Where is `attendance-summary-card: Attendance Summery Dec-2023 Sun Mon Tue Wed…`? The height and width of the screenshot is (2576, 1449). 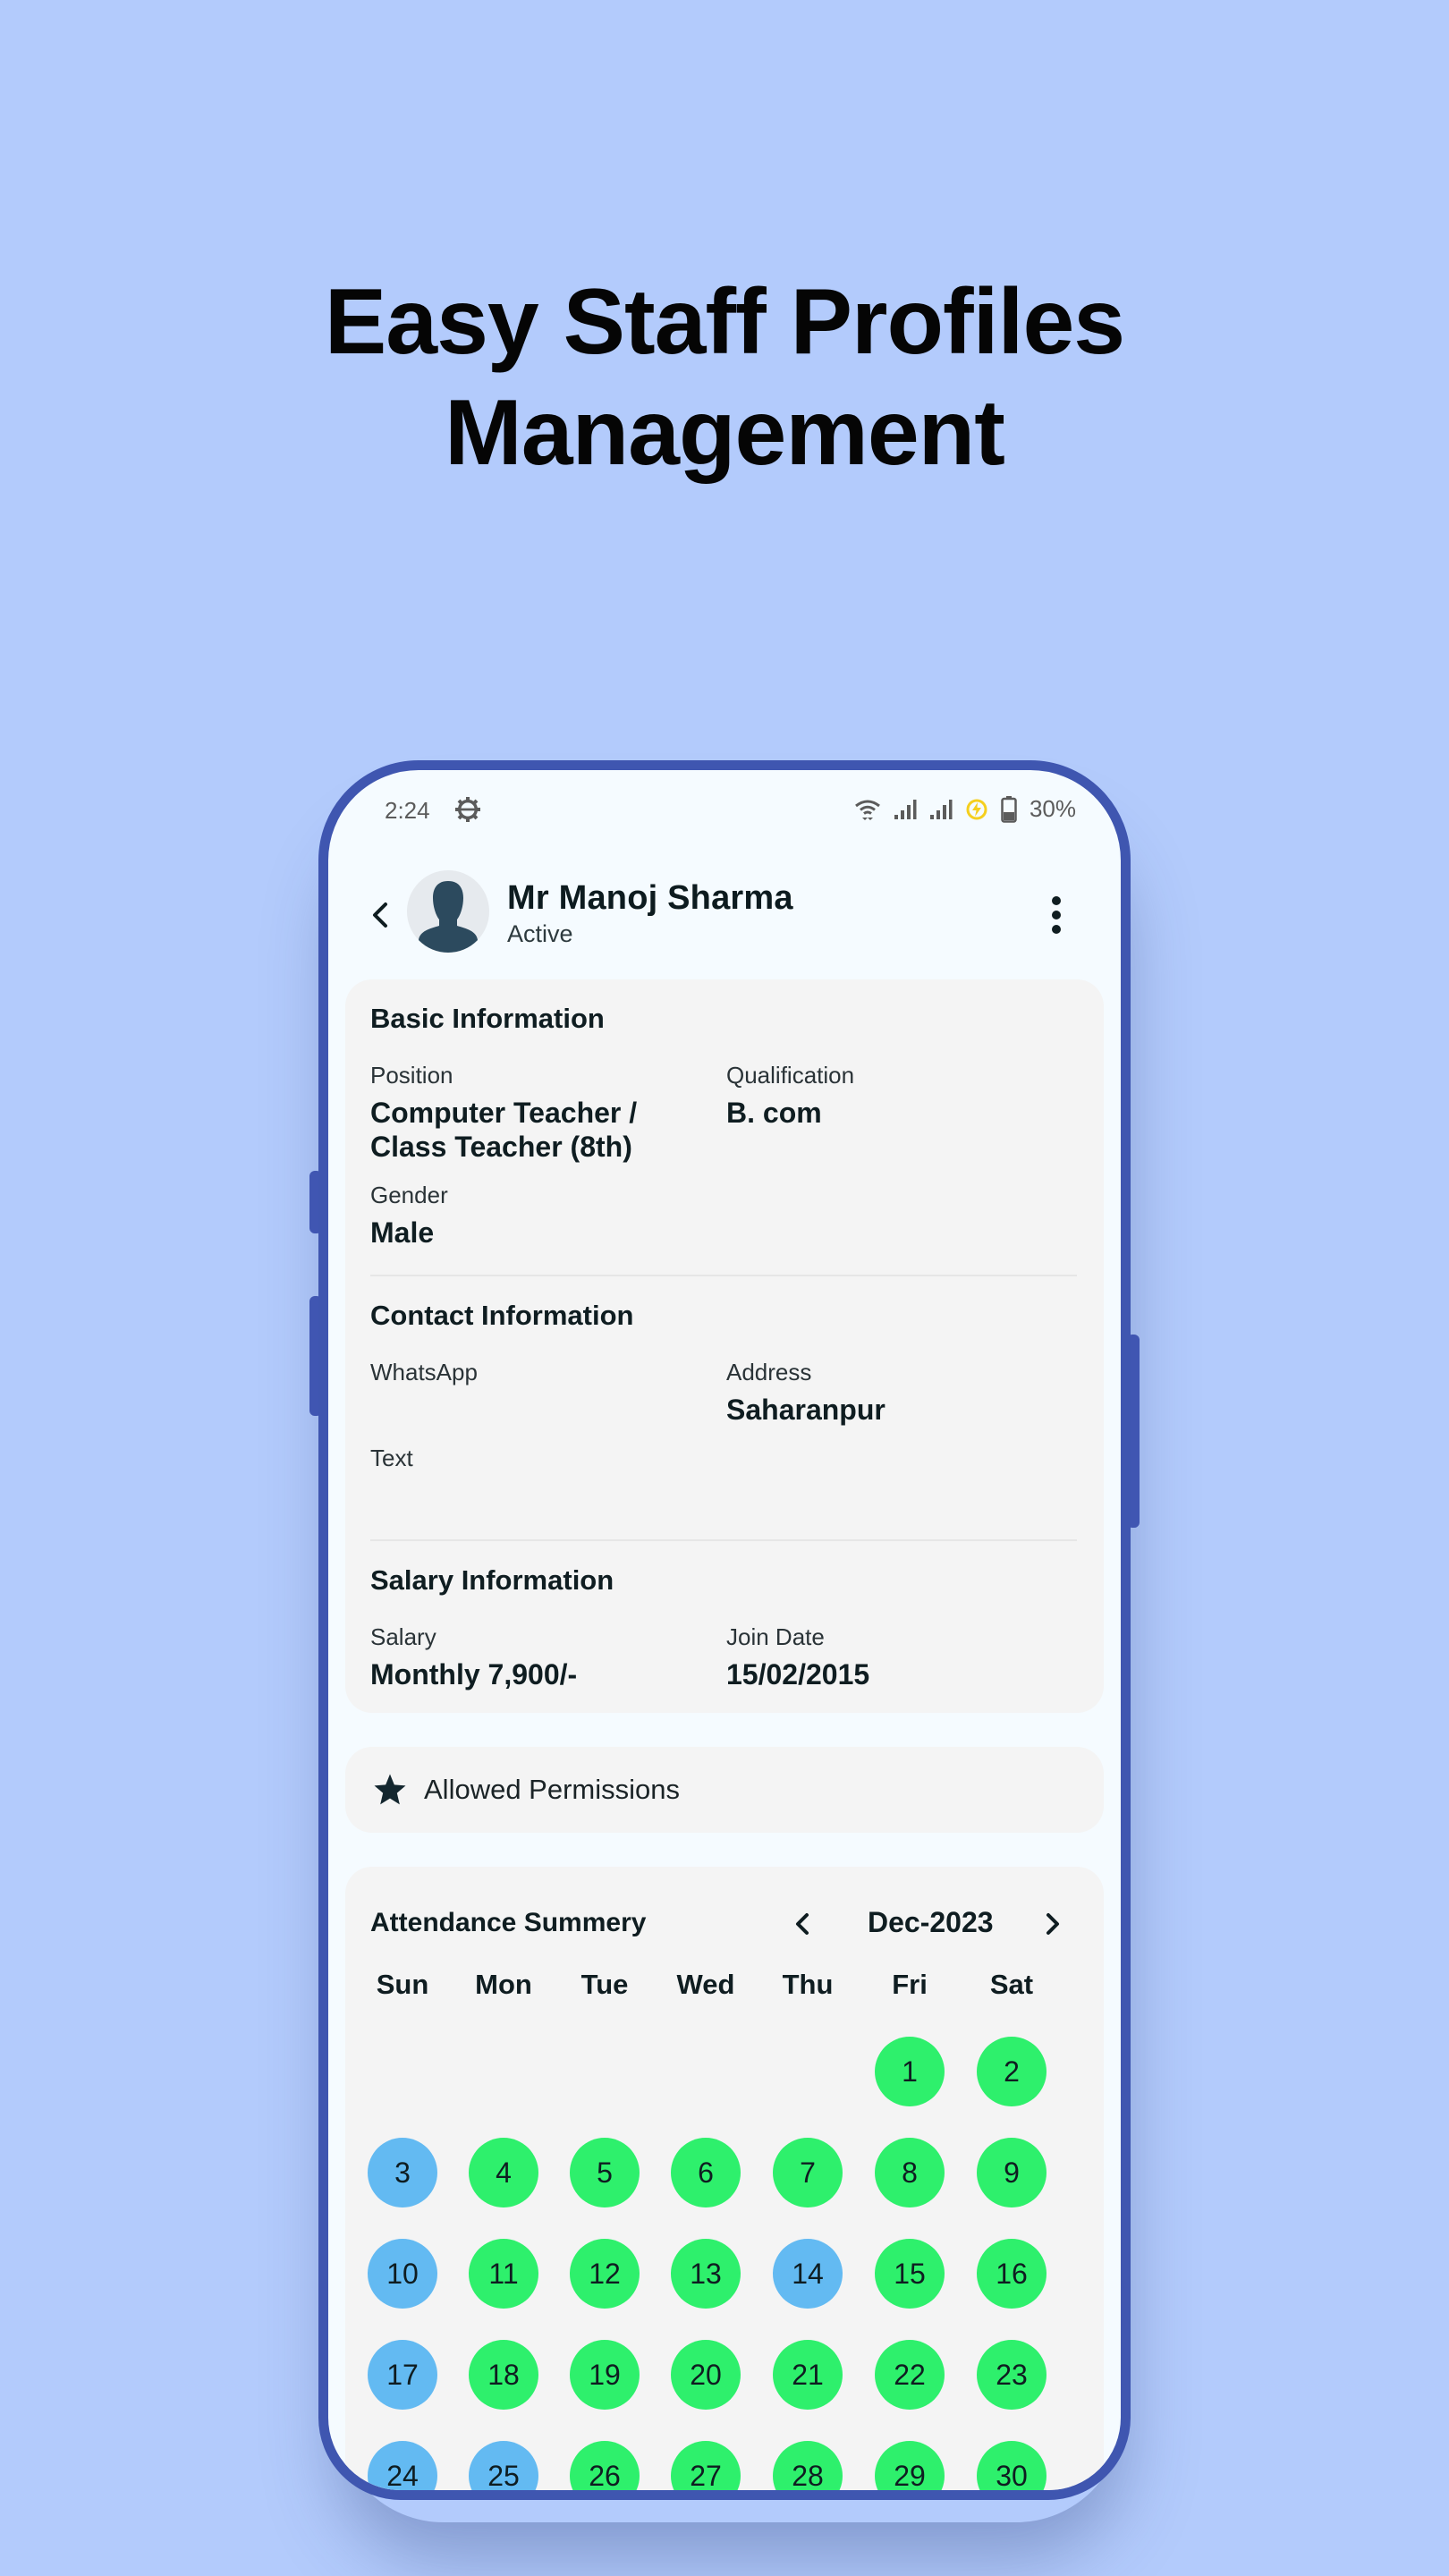
attendance-summary-card: Attendance Summery Dec-2023 Sun Mon Tue Wed… is located at coordinates (724, 2178).